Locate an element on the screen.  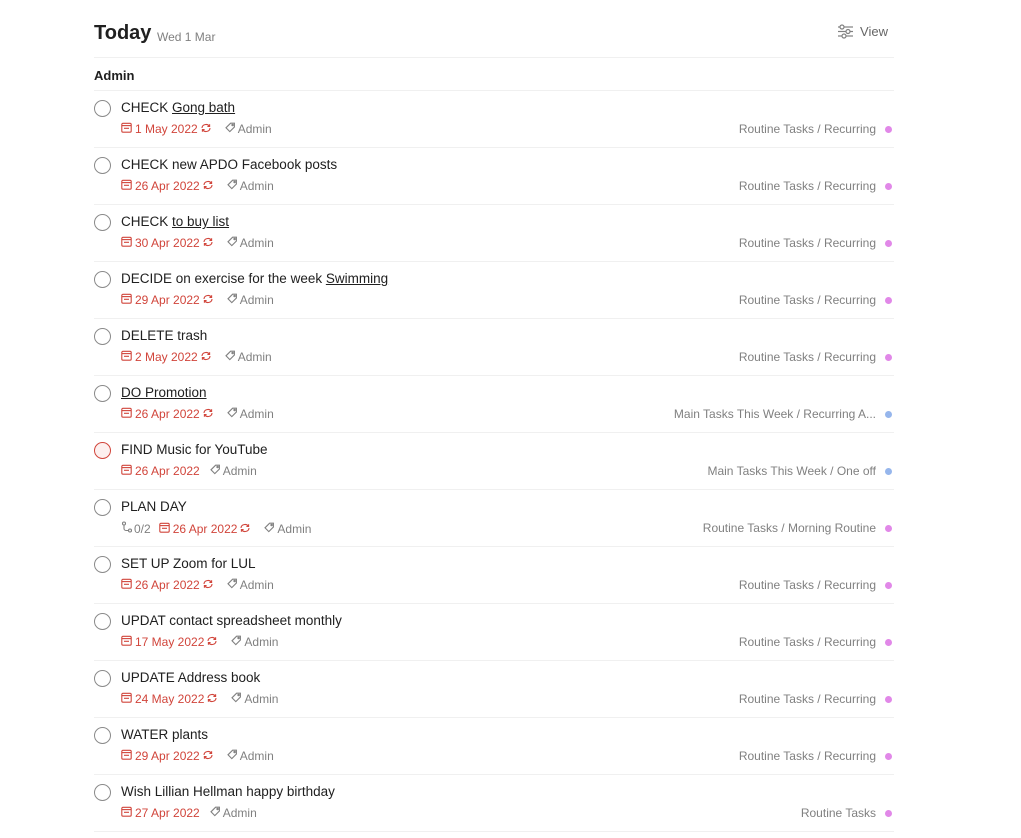
task-content: CHECK new APDO Facebook posts is located at coordinates (229, 164).